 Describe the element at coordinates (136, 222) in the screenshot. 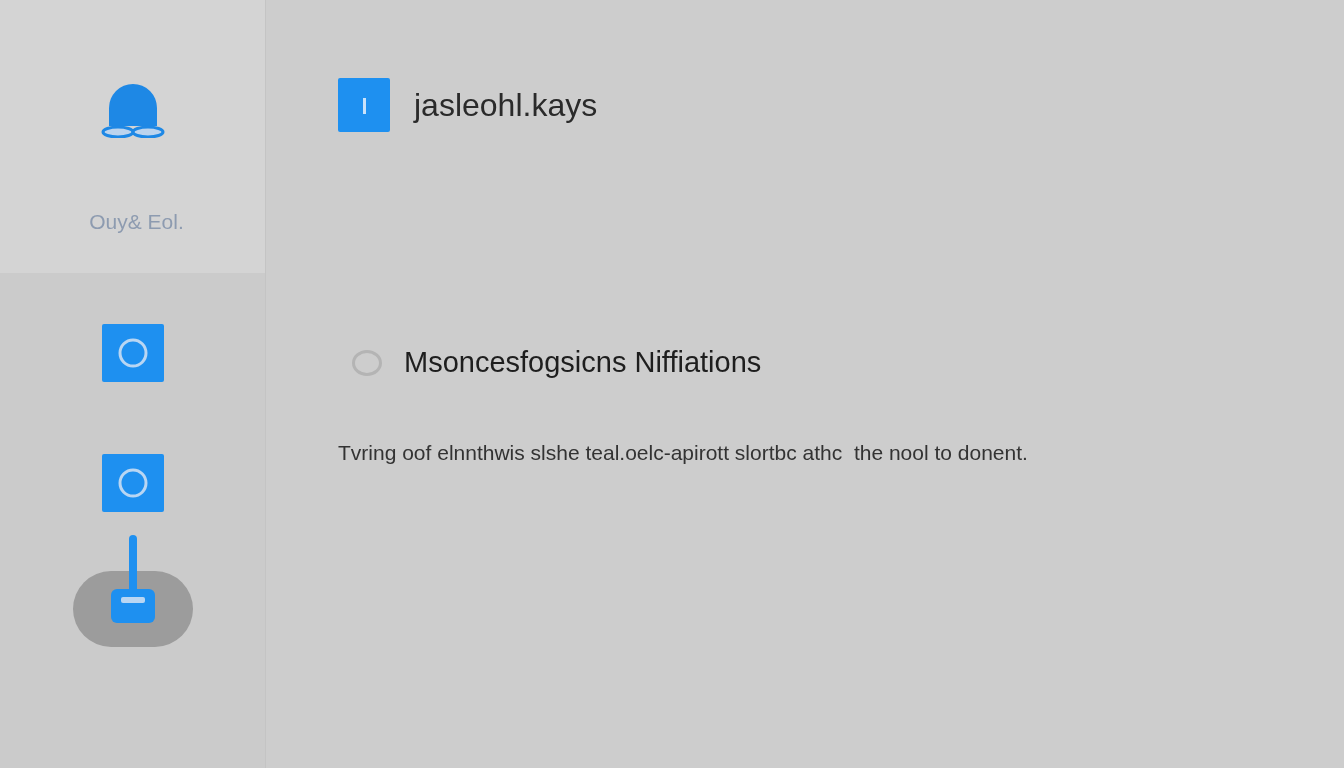

I see `profile-label: Ouy& Eol.` at that location.